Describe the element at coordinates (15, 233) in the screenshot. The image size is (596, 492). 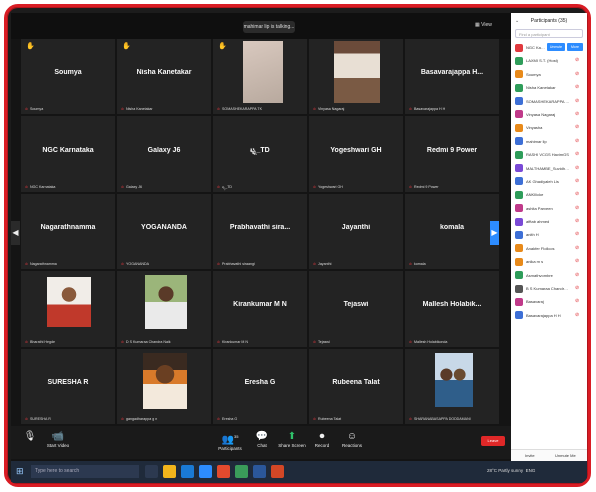
I see `previous-page-arrow: ◀` at that location.